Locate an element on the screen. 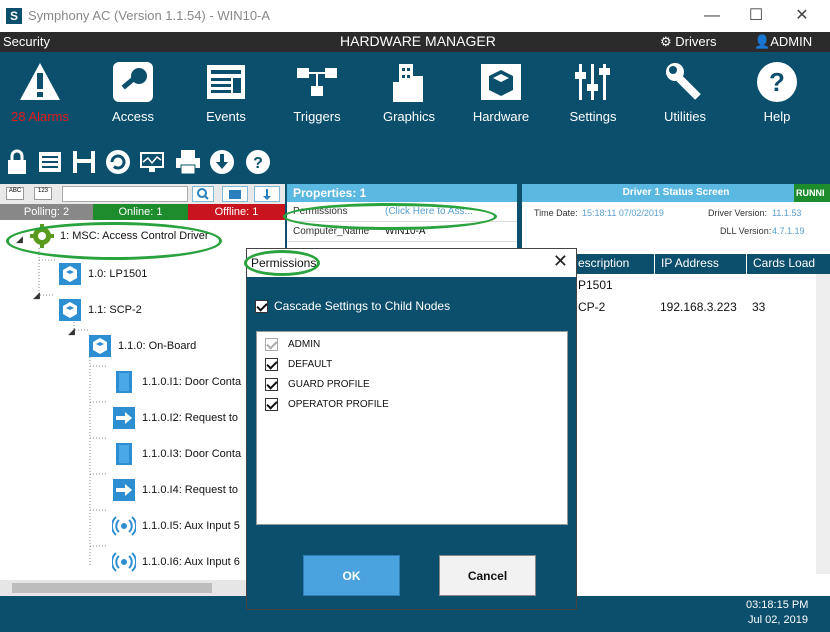 Image resolution: width=830 pixels, height=632 pixels. column-header-description: escription is located at coordinates (603, 263).